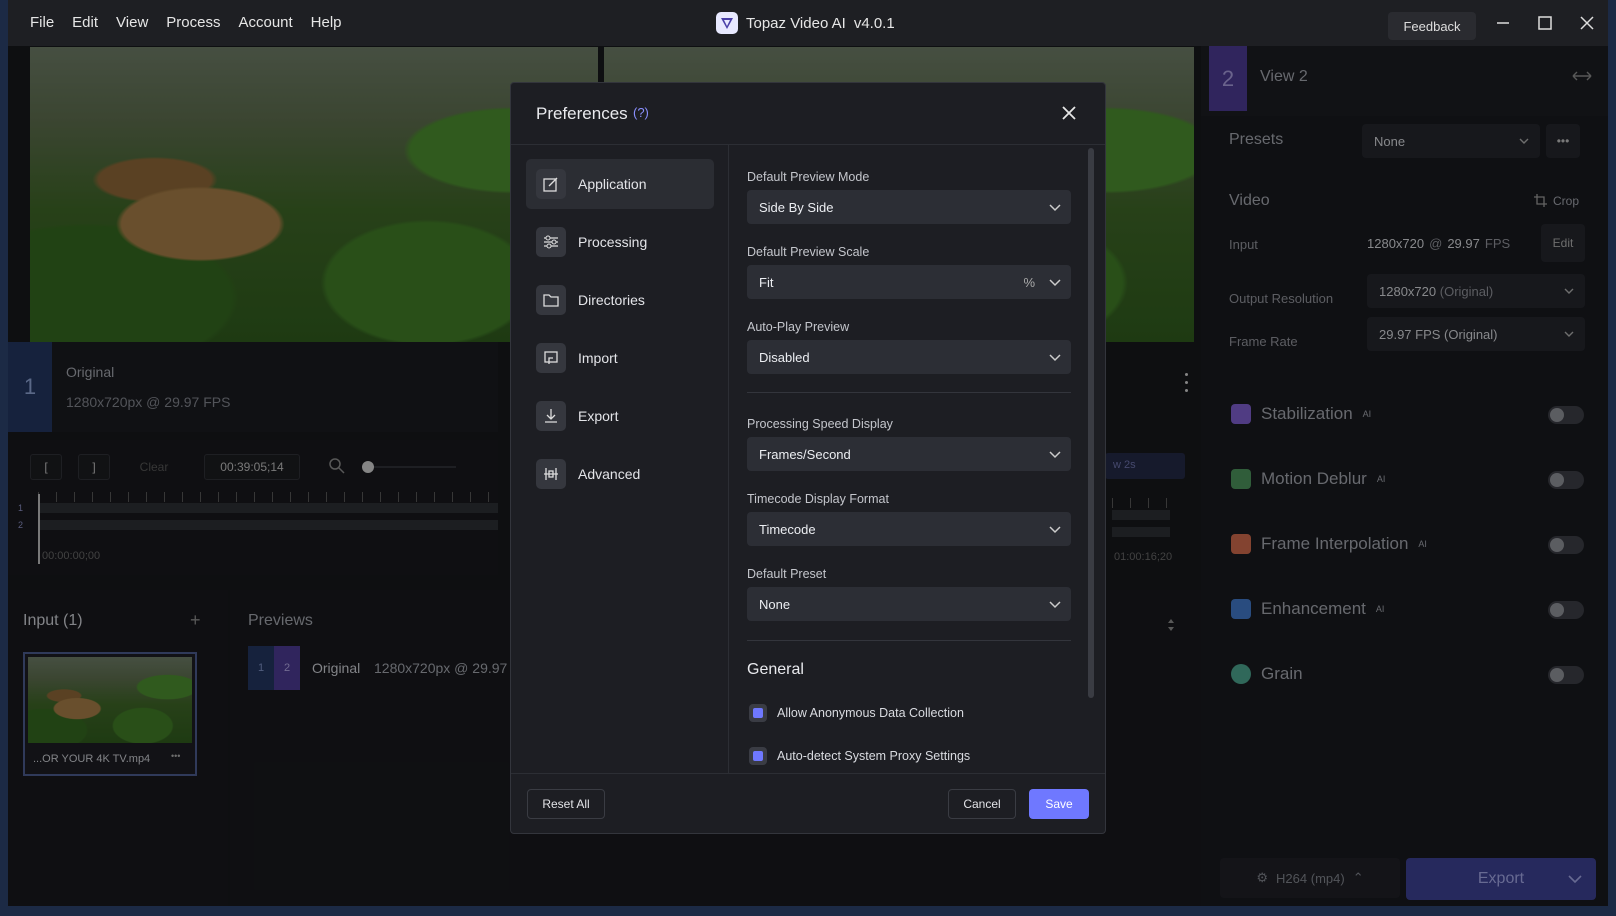 This screenshot has height=916, width=1616. What do you see at coordinates (787, 574) in the screenshot?
I see `default-preset-label: Default Preset` at bounding box center [787, 574].